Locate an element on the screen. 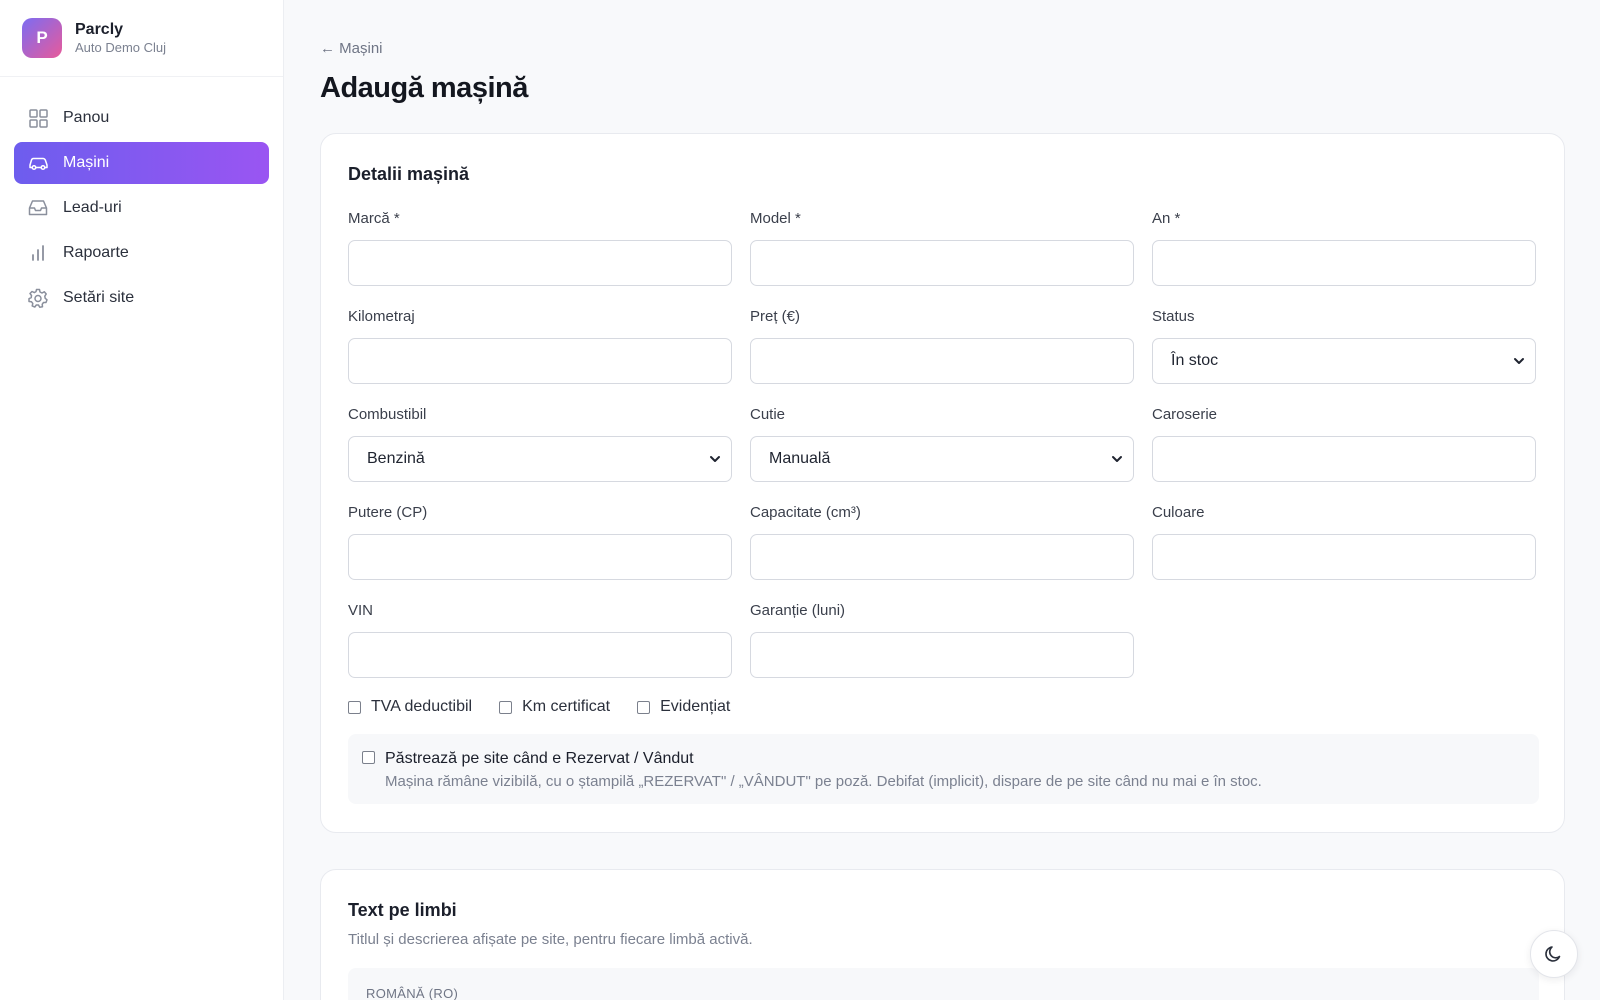  inbox-icon is located at coordinates (38, 208).